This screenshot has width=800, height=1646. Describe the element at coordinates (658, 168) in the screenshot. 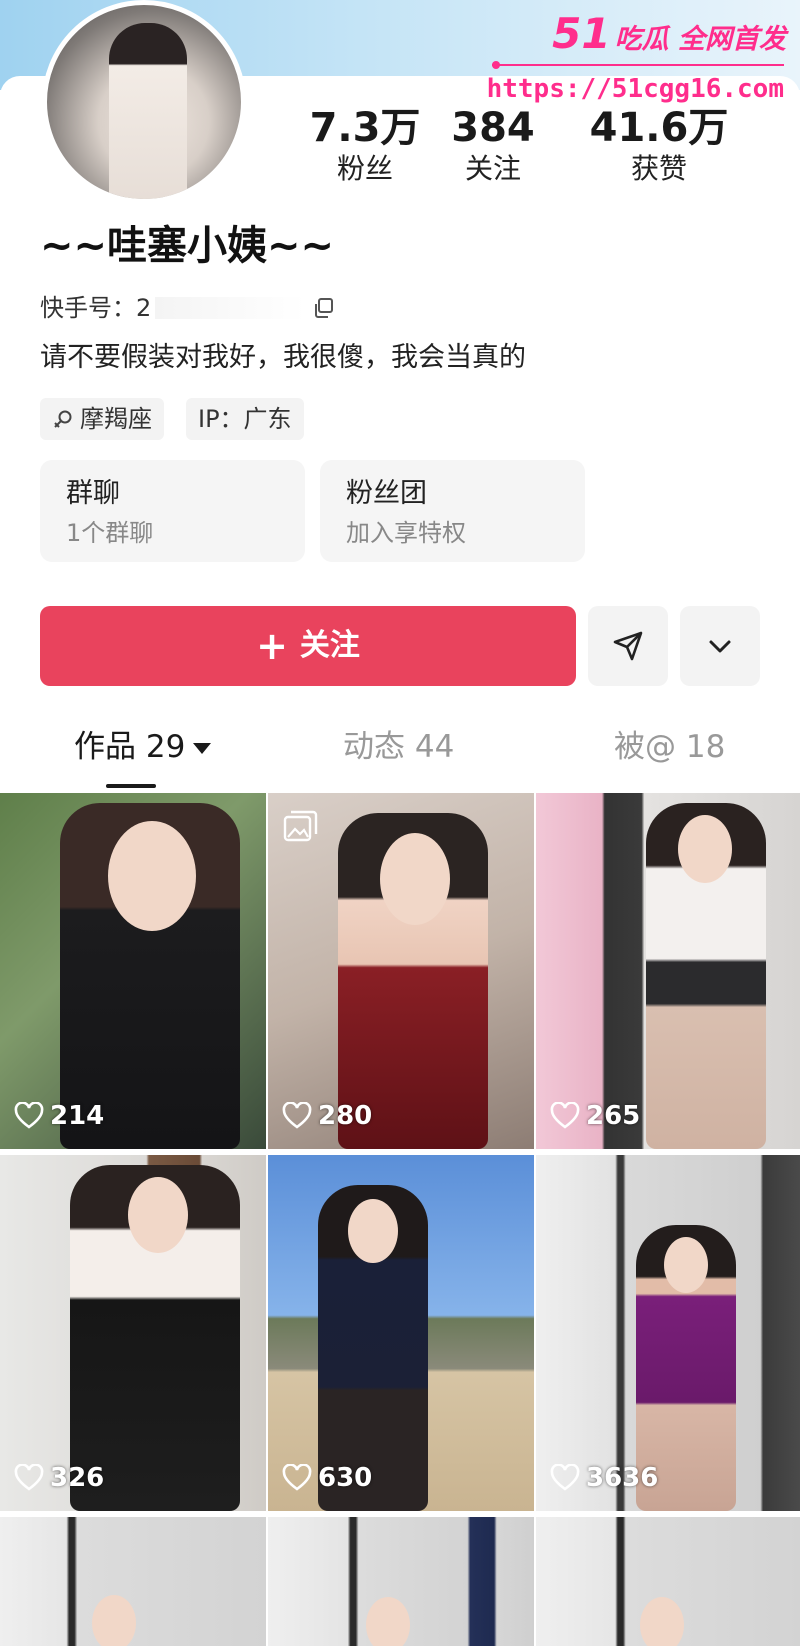

I see `stat-label: 获赞` at that location.